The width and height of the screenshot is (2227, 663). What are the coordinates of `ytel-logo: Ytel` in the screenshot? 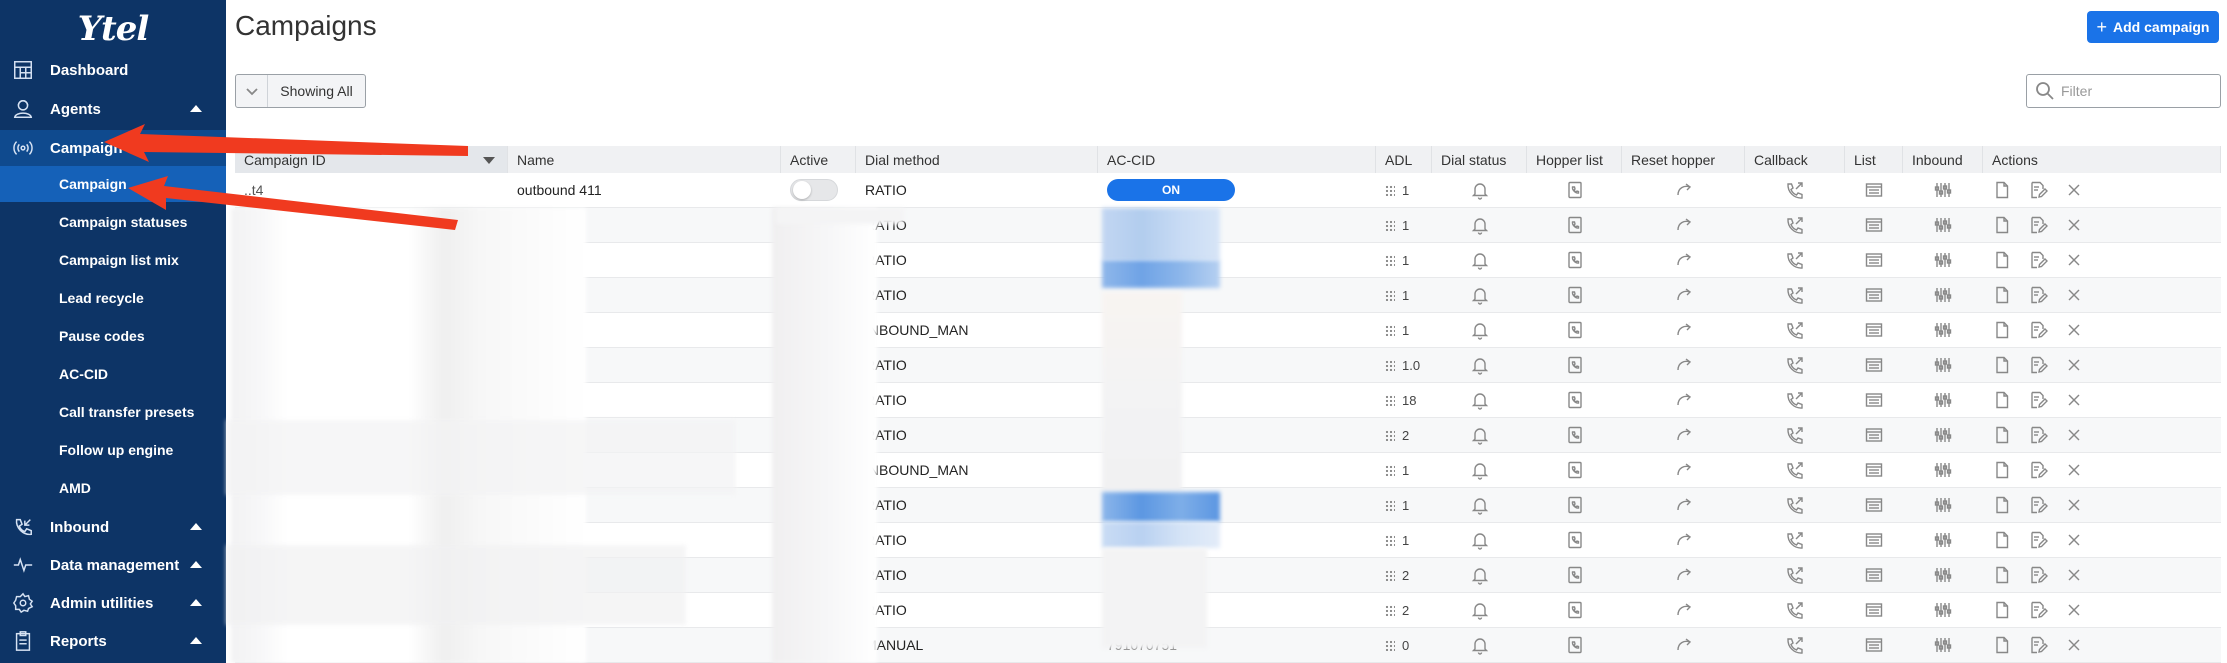 It's located at (113, 29).